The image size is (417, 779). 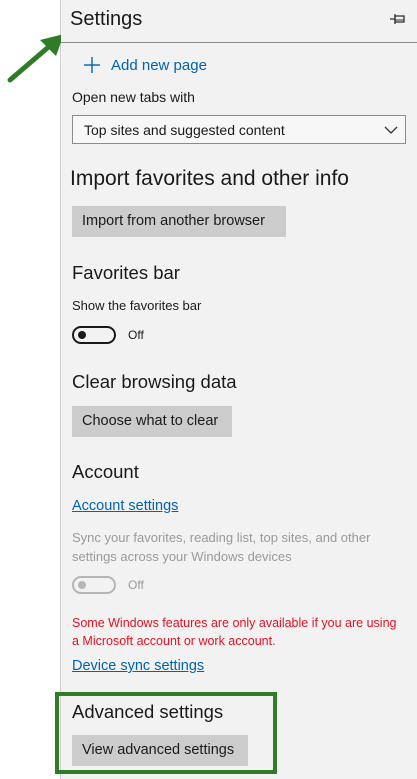 What do you see at coordinates (160, 750) in the screenshot?
I see `view-advanced-settings-button: View advanced settings` at bounding box center [160, 750].